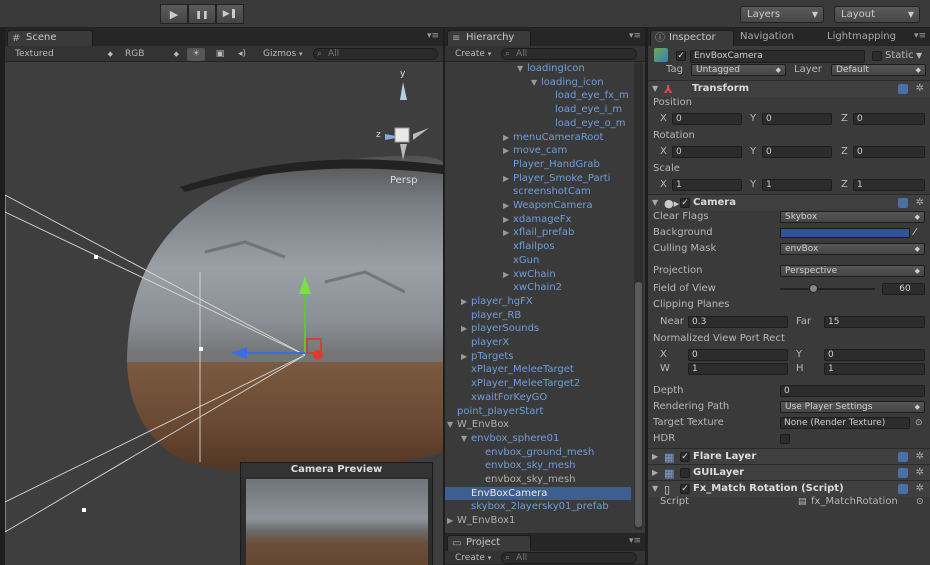 Image resolution: width=930 pixels, height=565 pixels. Describe the element at coordinates (874, 322) in the screenshot. I see `far-field: 15` at that location.